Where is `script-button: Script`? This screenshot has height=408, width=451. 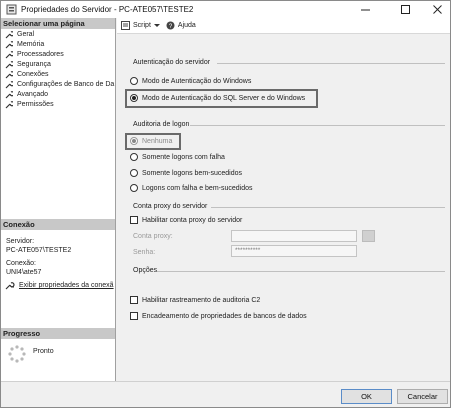 script-button: Script is located at coordinates (140, 25).